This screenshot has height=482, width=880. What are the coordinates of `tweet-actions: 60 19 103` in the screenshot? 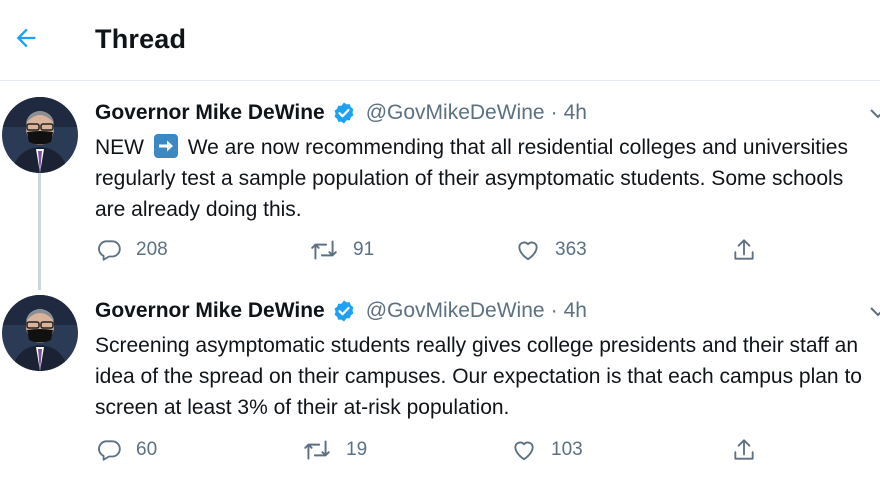 It's located at (440, 450).